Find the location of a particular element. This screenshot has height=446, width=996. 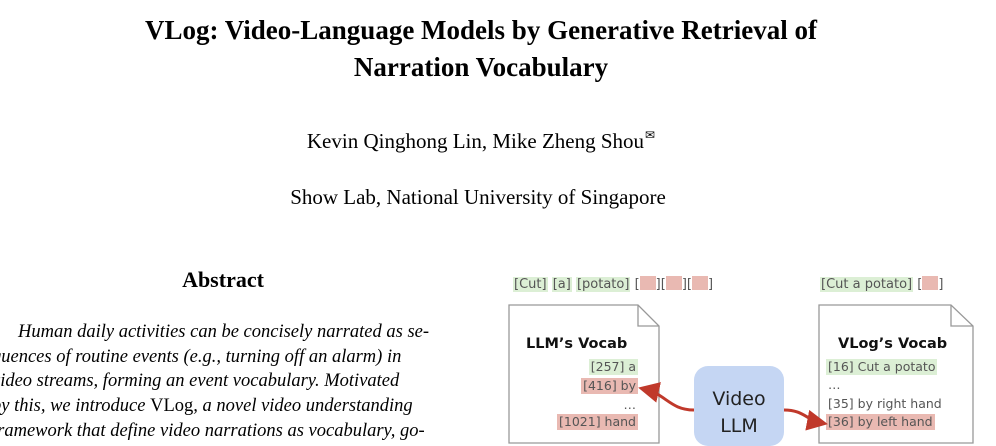

abstract-text: , a novel video understanding is located at coordinates (303, 406).